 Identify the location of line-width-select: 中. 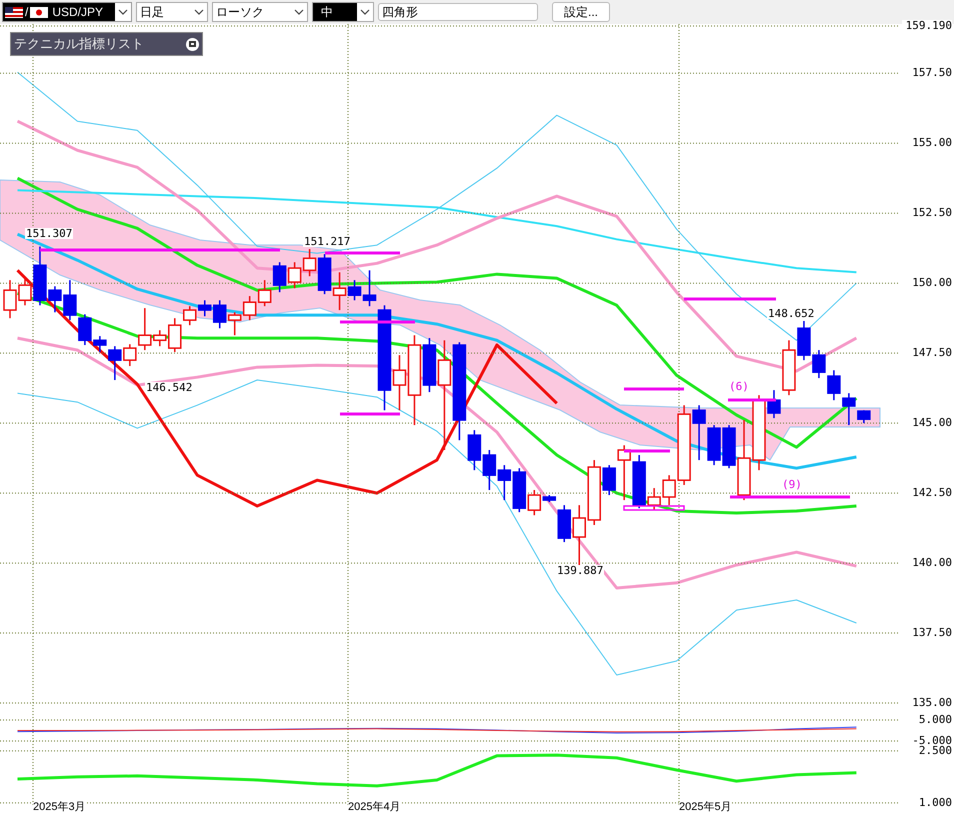
(343, 12).